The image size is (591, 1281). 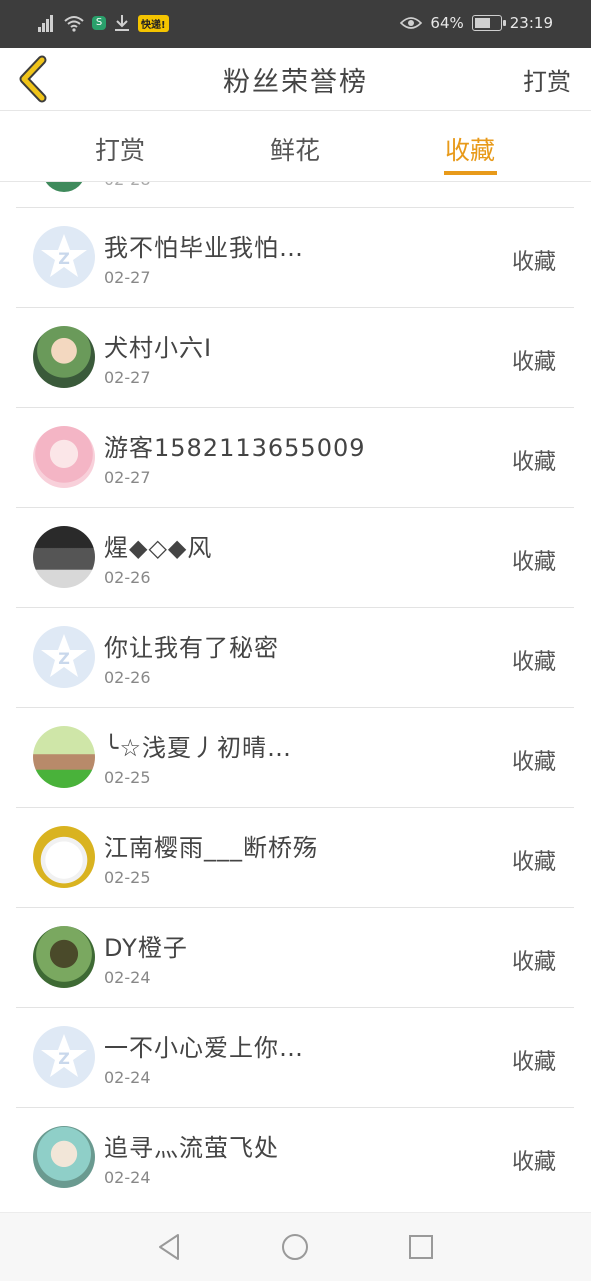 What do you see at coordinates (191, 1148) in the screenshot?
I see `item-username: 追寻灬流萤飞处` at bounding box center [191, 1148].